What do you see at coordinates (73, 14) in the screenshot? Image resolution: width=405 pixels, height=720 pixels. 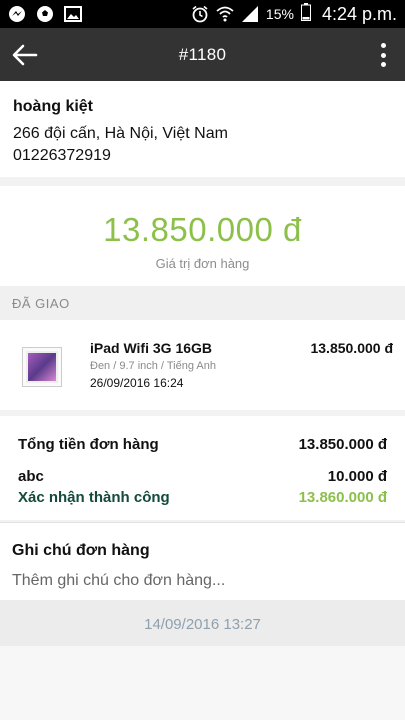 I see `gallery-icon` at bounding box center [73, 14].